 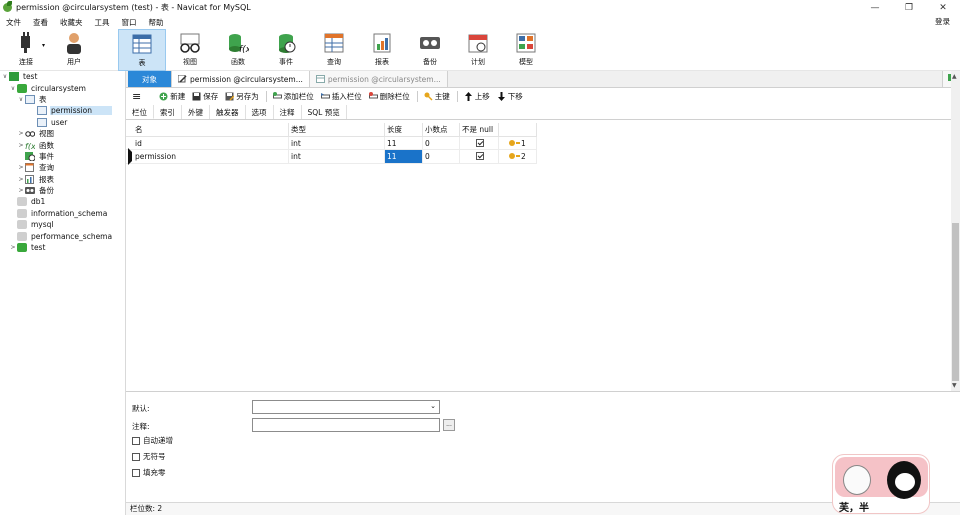 What do you see at coordinates (526, 50) in the screenshot?
I see `toolbar-model-button: 模型` at bounding box center [526, 50].